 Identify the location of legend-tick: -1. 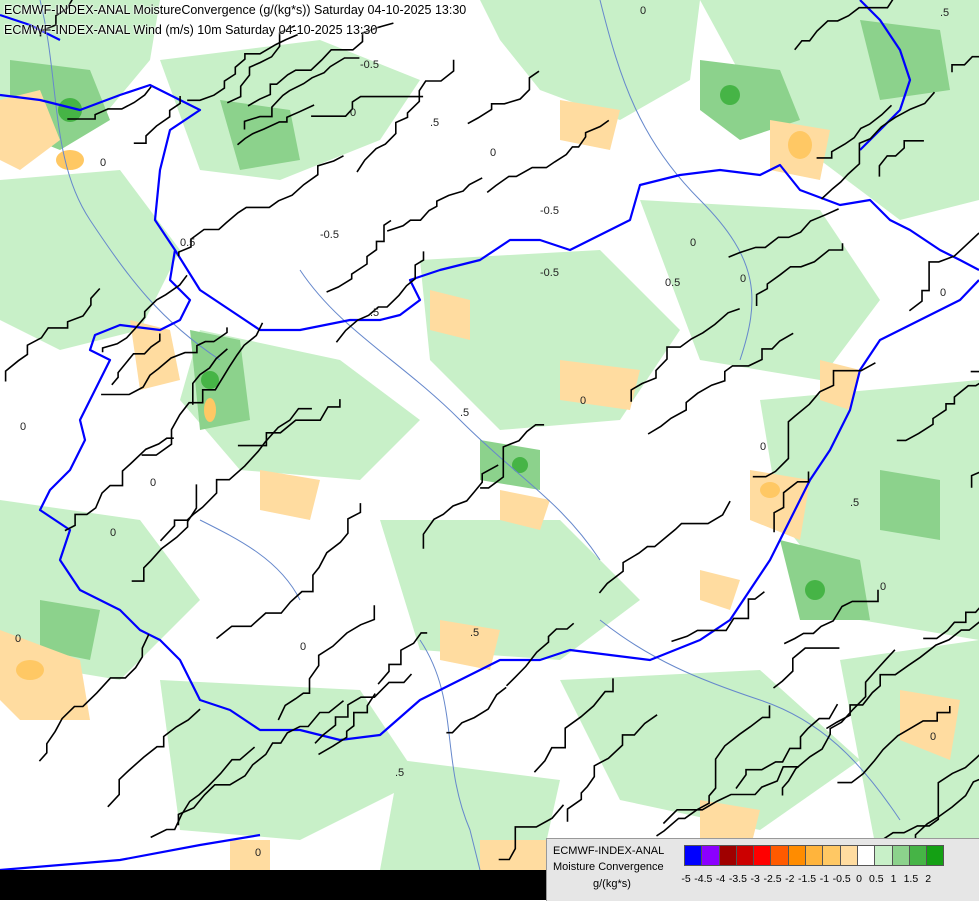
(824, 879).